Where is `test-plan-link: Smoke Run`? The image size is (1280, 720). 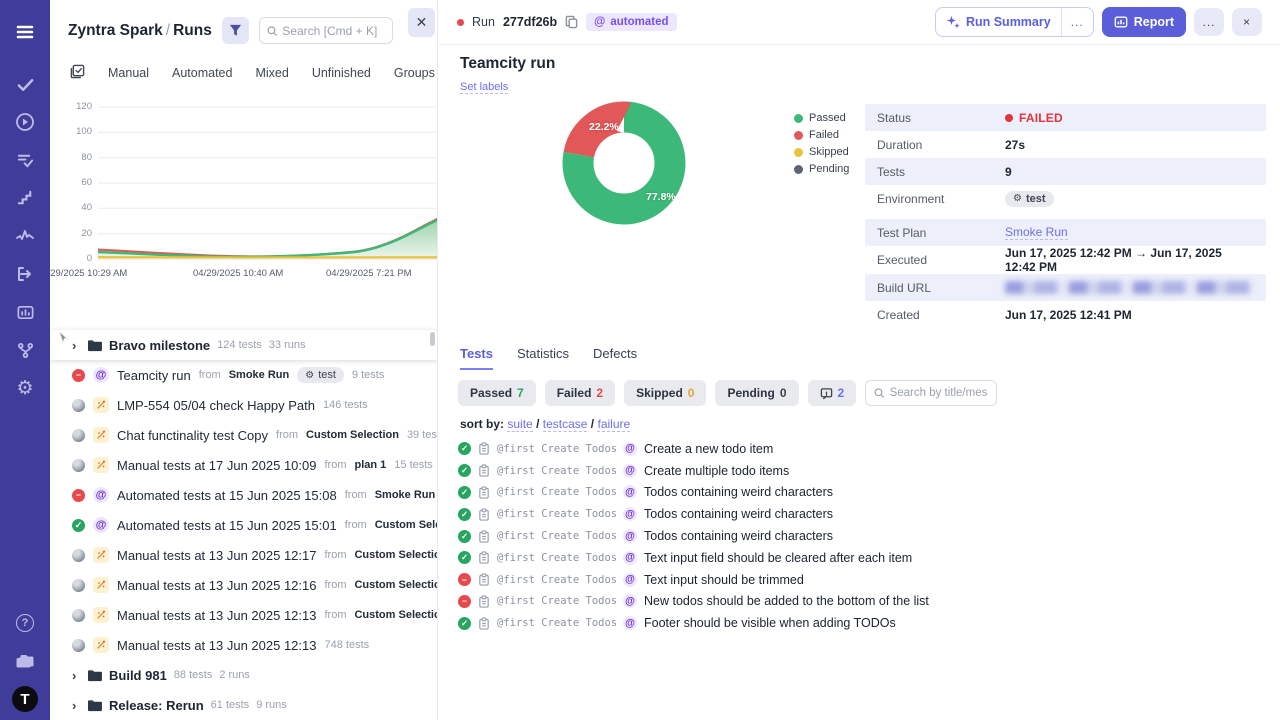
test-plan-link: Smoke Run is located at coordinates (1036, 232).